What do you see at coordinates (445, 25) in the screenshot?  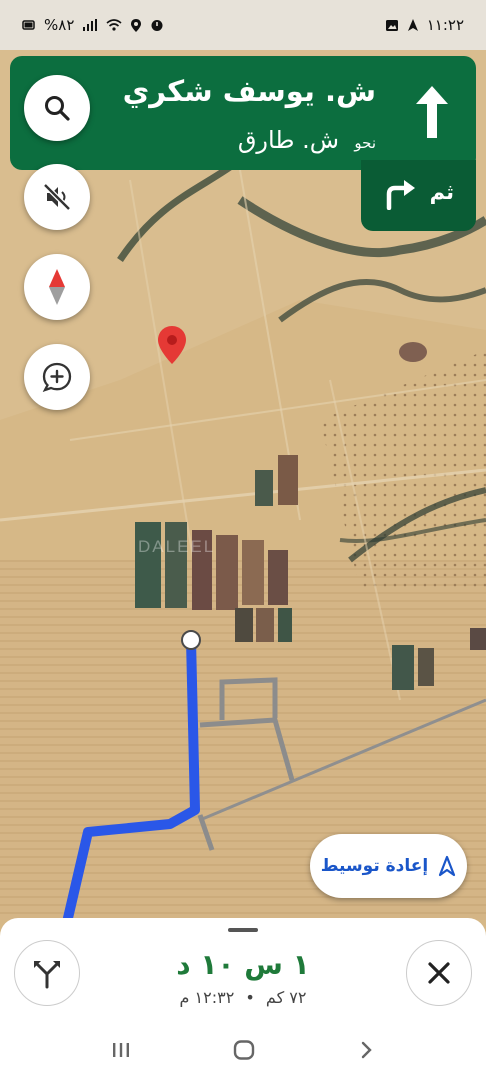 I see `status-time: ١١:٢٢` at bounding box center [445, 25].